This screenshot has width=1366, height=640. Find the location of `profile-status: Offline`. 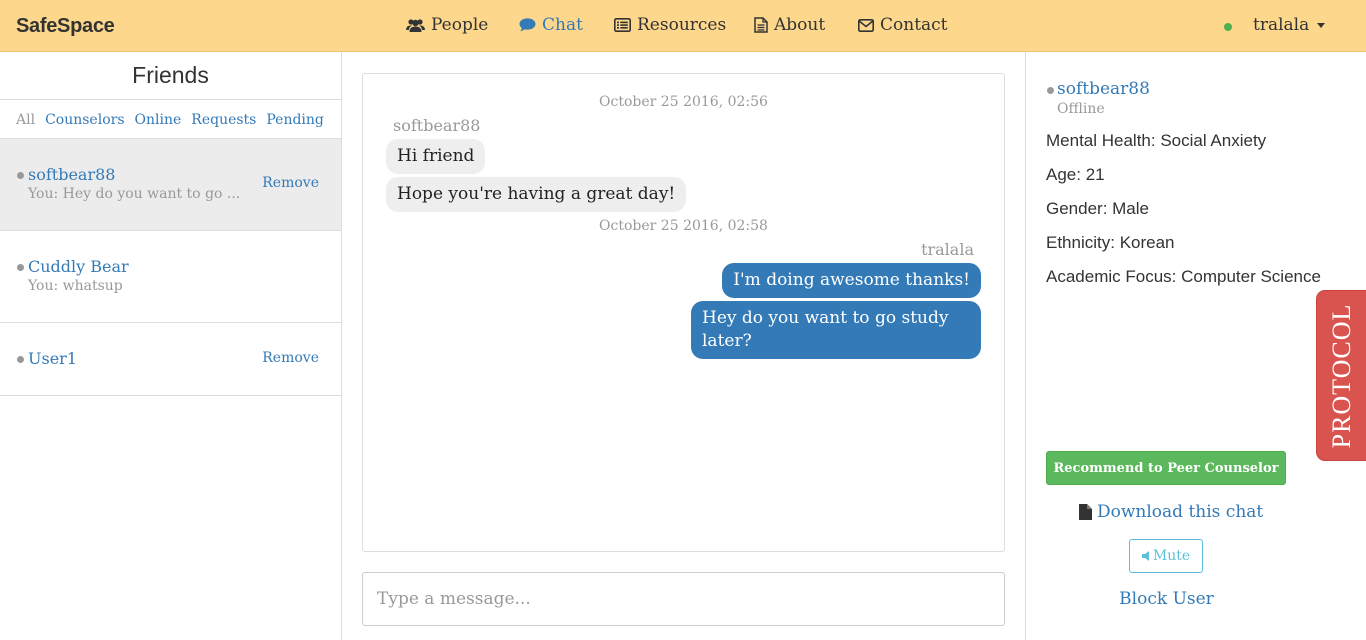

profile-status: Offline is located at coordinates (1081, 109).